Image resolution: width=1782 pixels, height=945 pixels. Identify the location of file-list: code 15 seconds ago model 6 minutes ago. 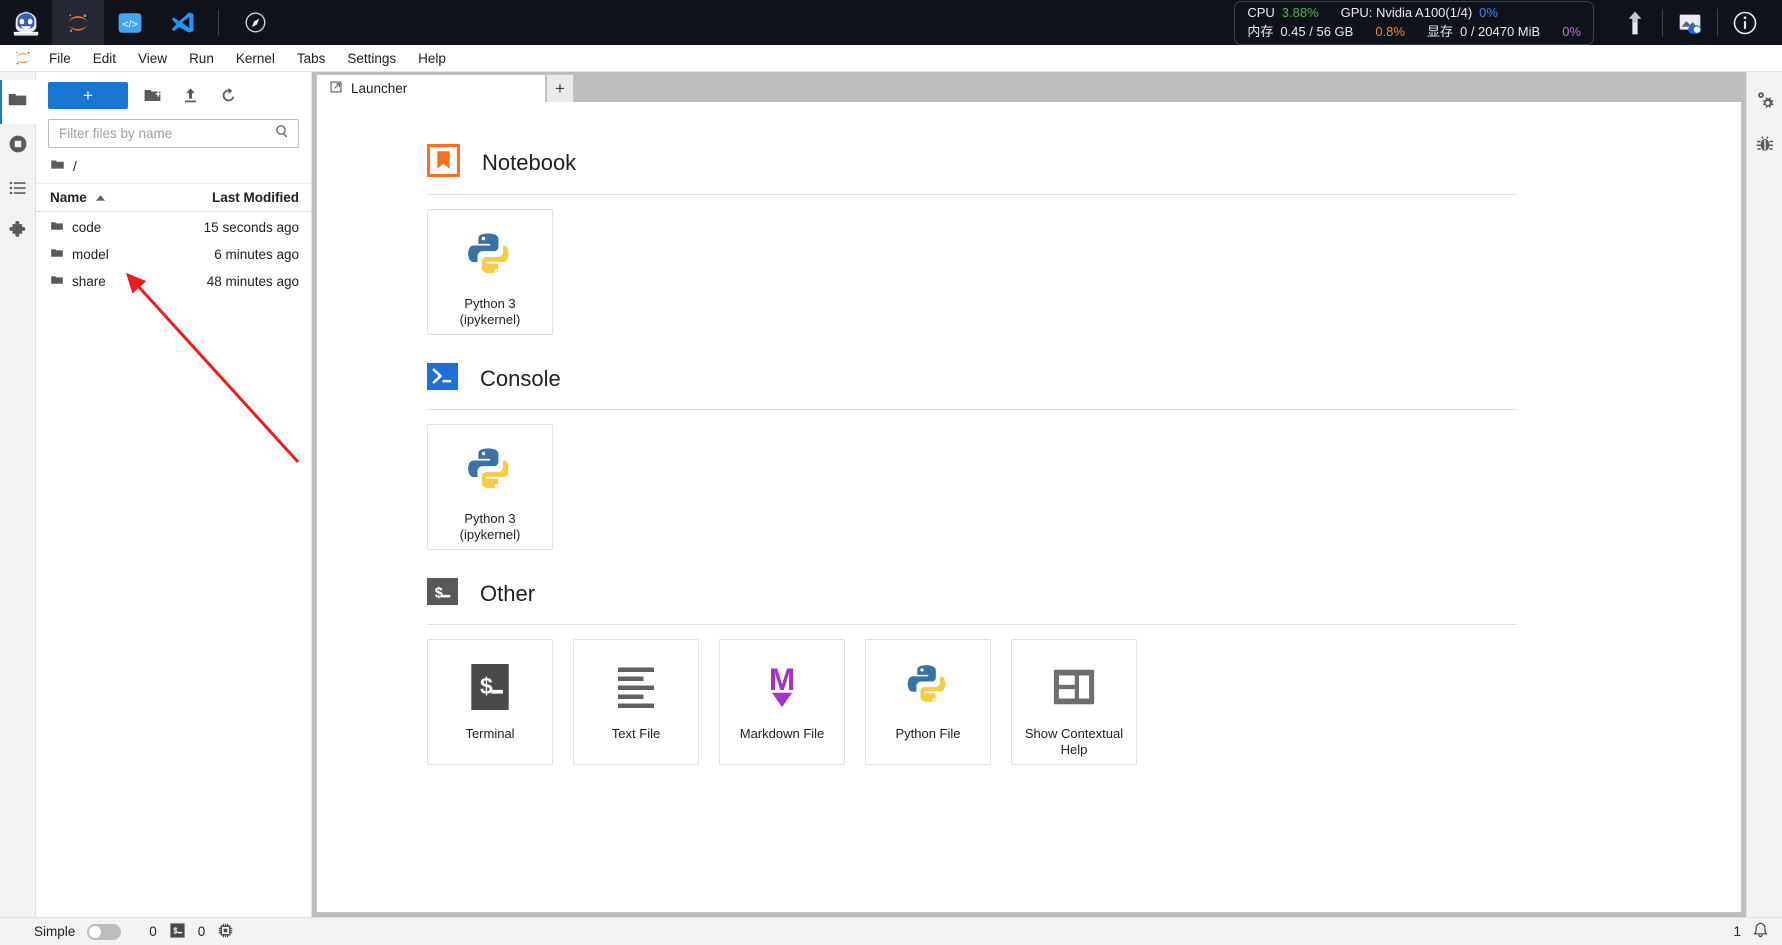
(173, 564).